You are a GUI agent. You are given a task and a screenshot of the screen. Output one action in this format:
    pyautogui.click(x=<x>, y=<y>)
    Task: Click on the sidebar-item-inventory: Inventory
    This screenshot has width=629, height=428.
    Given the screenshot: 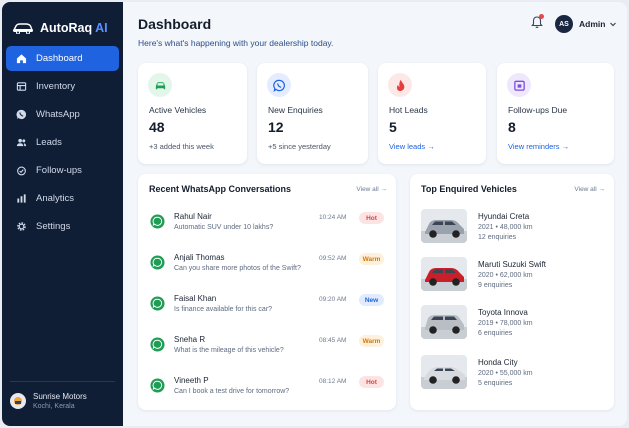 What is the action you would take?
    pyautogui.click(x=62, y=86)
    